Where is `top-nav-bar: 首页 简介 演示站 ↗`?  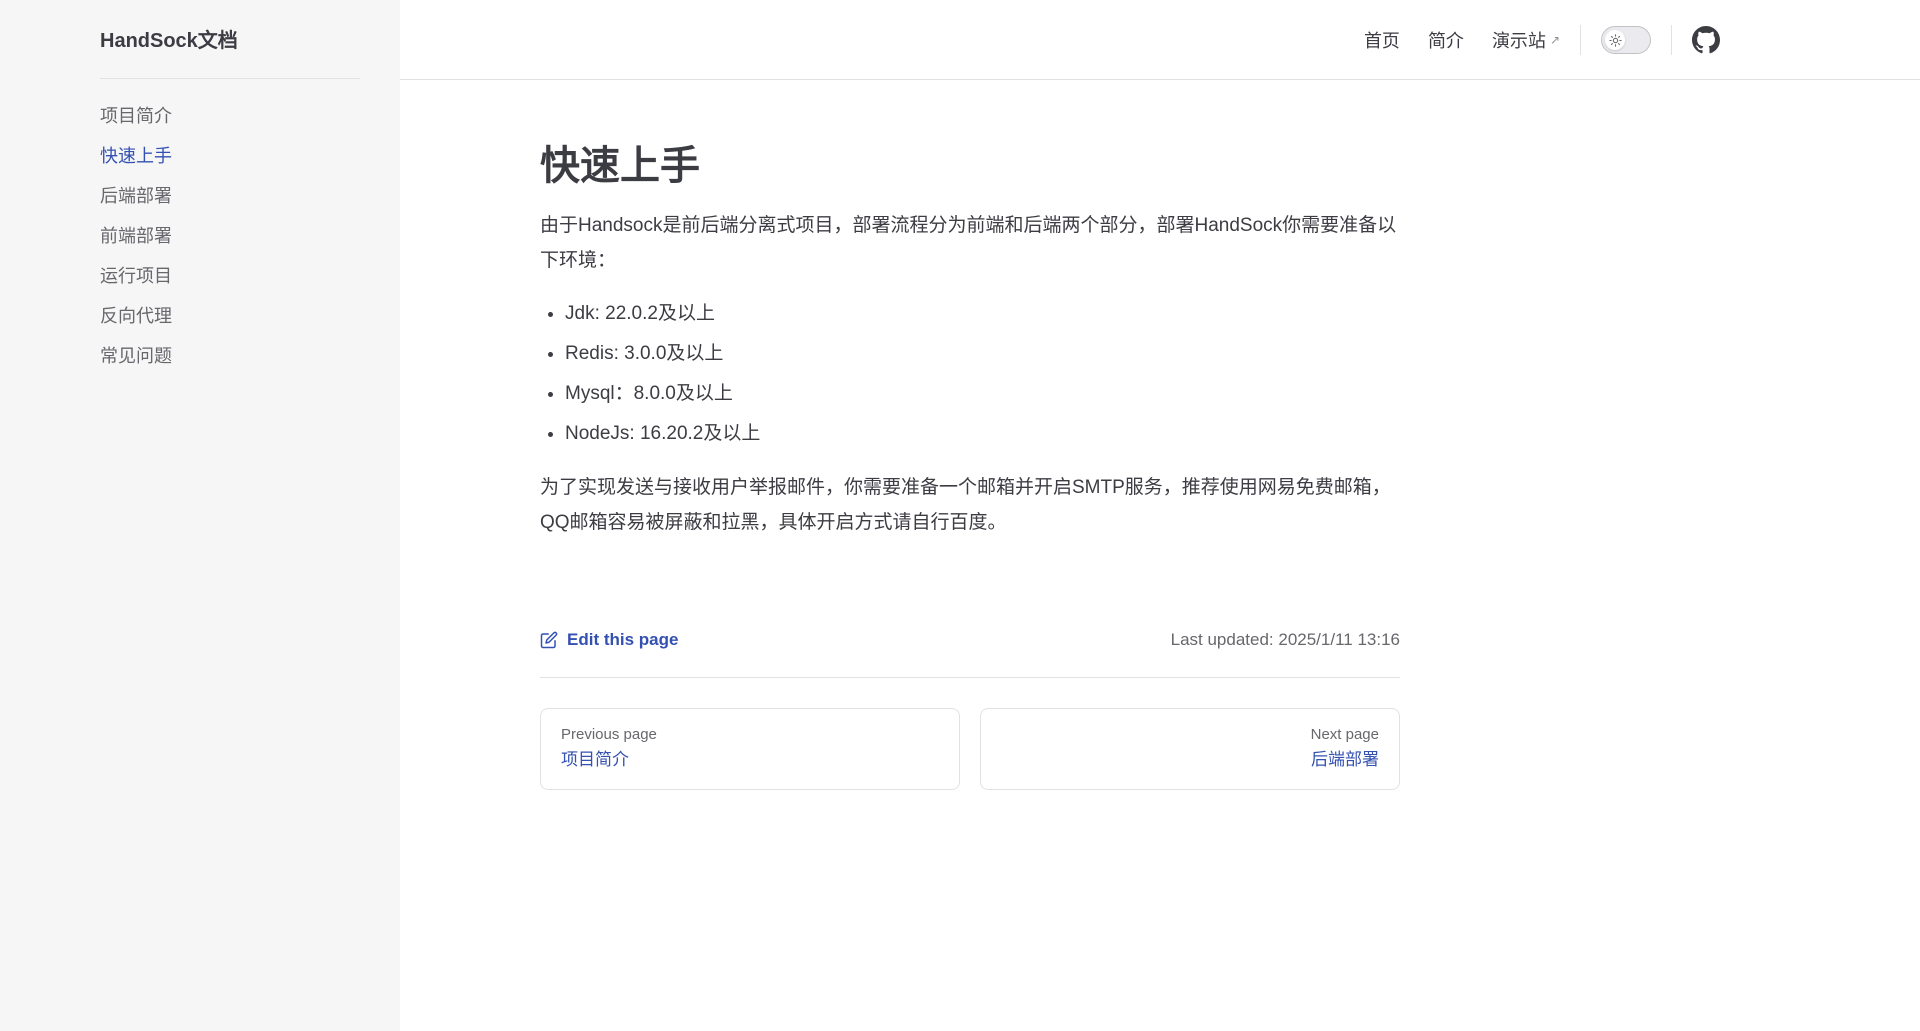
top-nav-bar: 首页 简介 演示站 ↗ is located at coordinates (1160, 40).